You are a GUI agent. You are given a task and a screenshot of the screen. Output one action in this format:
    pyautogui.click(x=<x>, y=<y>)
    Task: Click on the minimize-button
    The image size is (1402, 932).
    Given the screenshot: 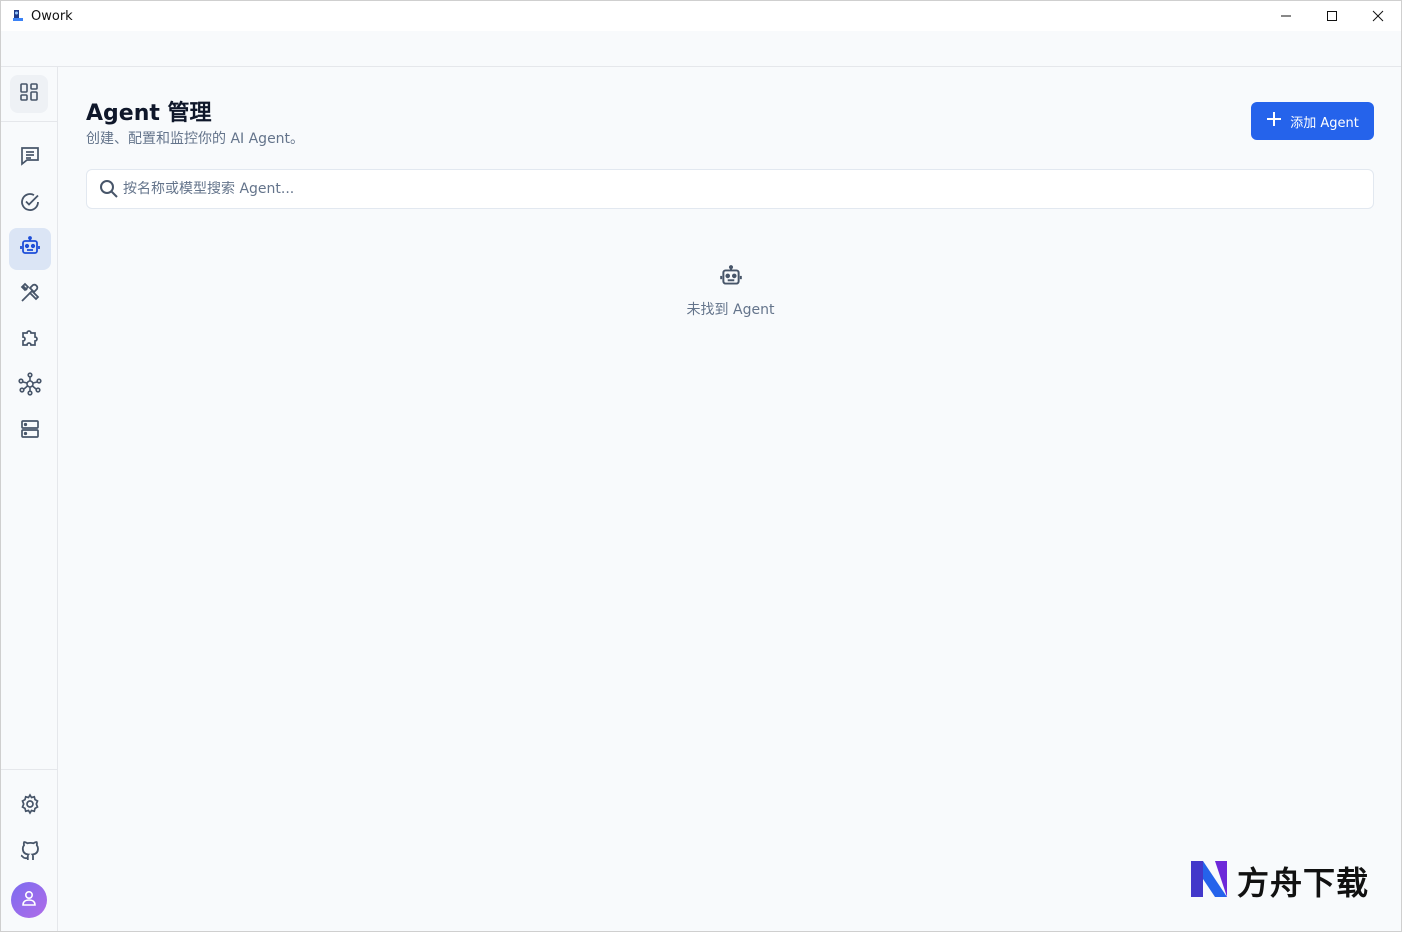 What is the action you would take?
    pyautogui.click(x=1286, y=16)
    